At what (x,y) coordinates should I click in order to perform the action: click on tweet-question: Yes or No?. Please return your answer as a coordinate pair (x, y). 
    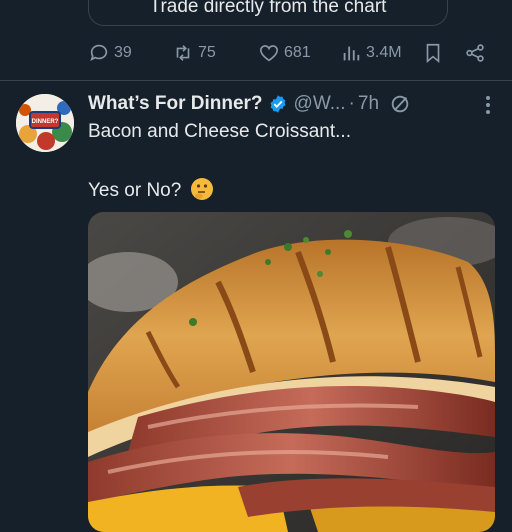
    Looking at the image, I should click on (135, 190).